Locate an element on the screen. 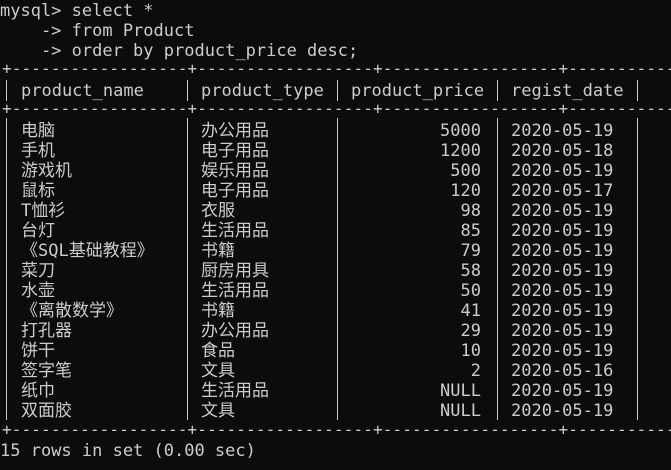 The height and width of the screenshot is (470, 671). cell-product-price: 120 is located at coordinates (465, 191).